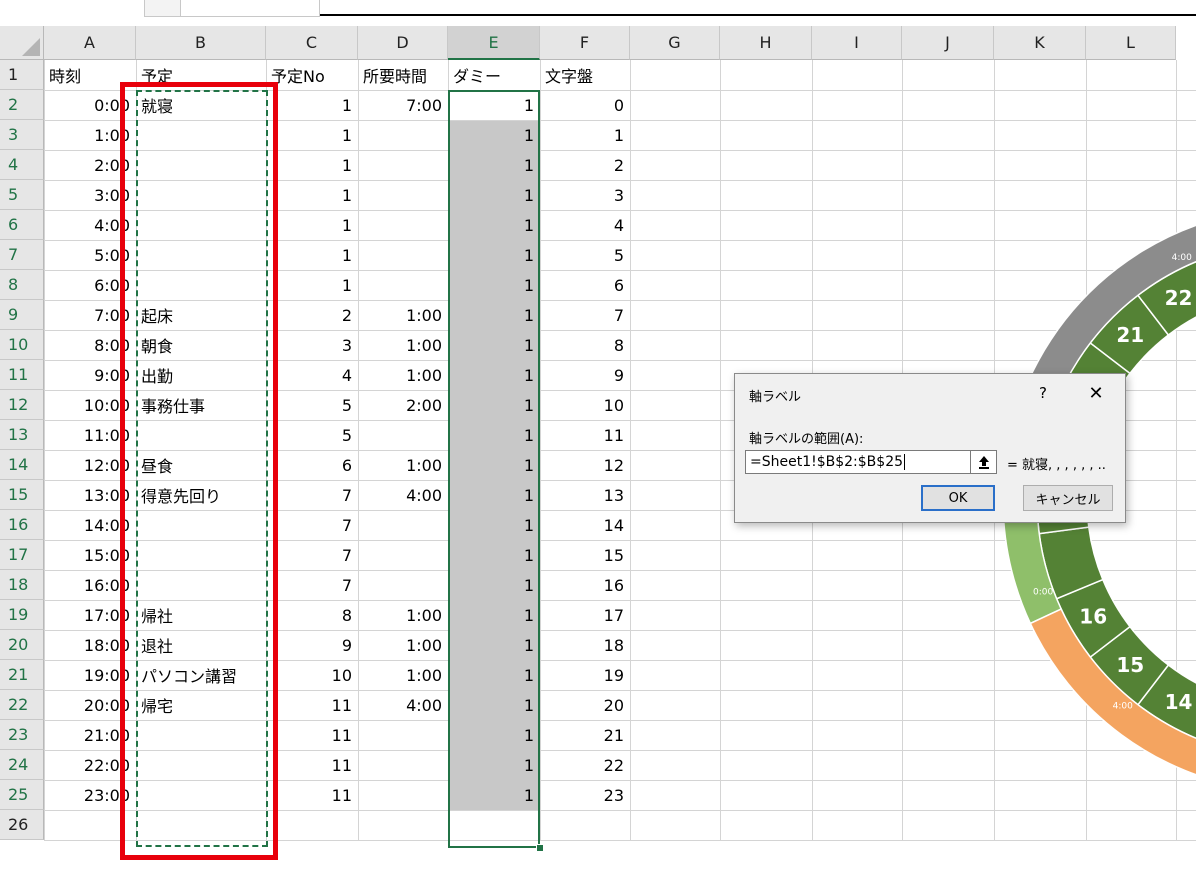 This screenshot has width=1196, height=885. What do you see at coordinates (22, 435) in the screenshot?
I see `row-header: 13` at bounding box center [22, 435].